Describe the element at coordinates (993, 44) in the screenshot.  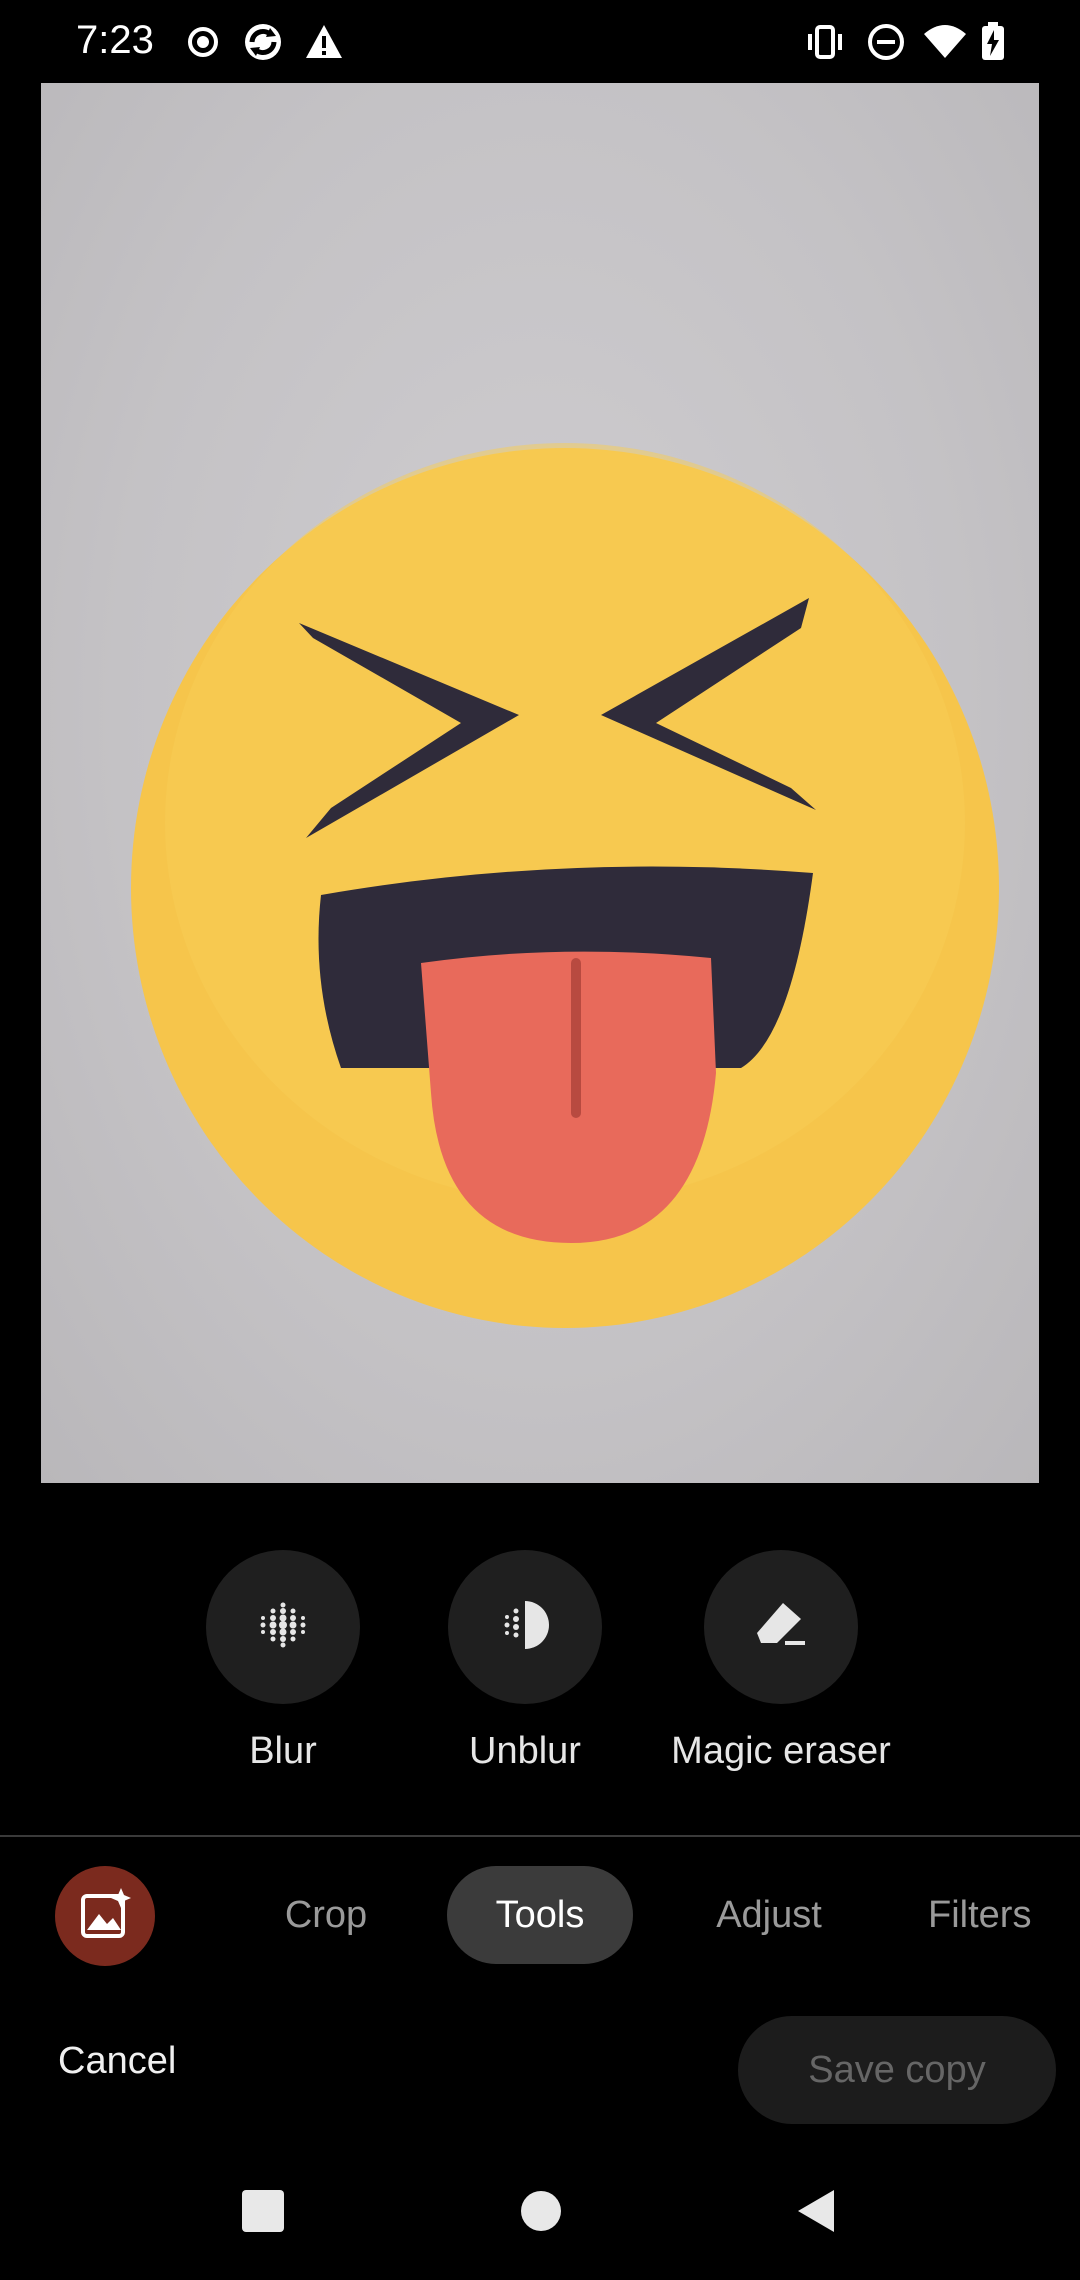
I see `battery-charging-icon` at that location.